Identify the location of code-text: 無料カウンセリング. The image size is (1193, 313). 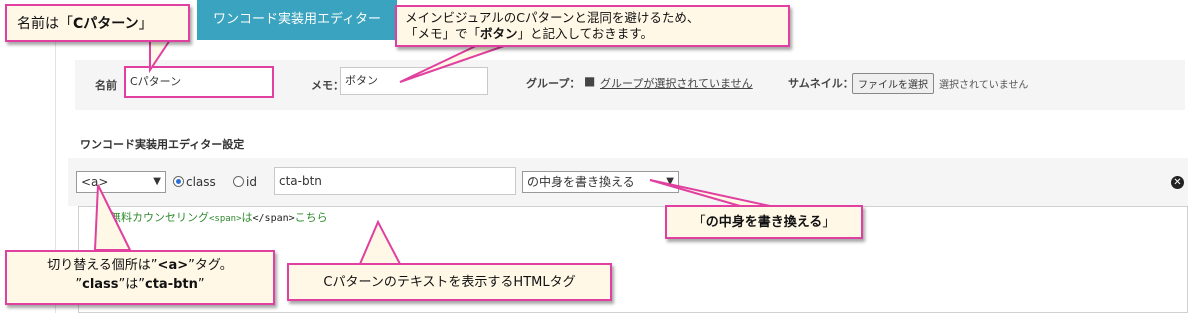
(159, 217).